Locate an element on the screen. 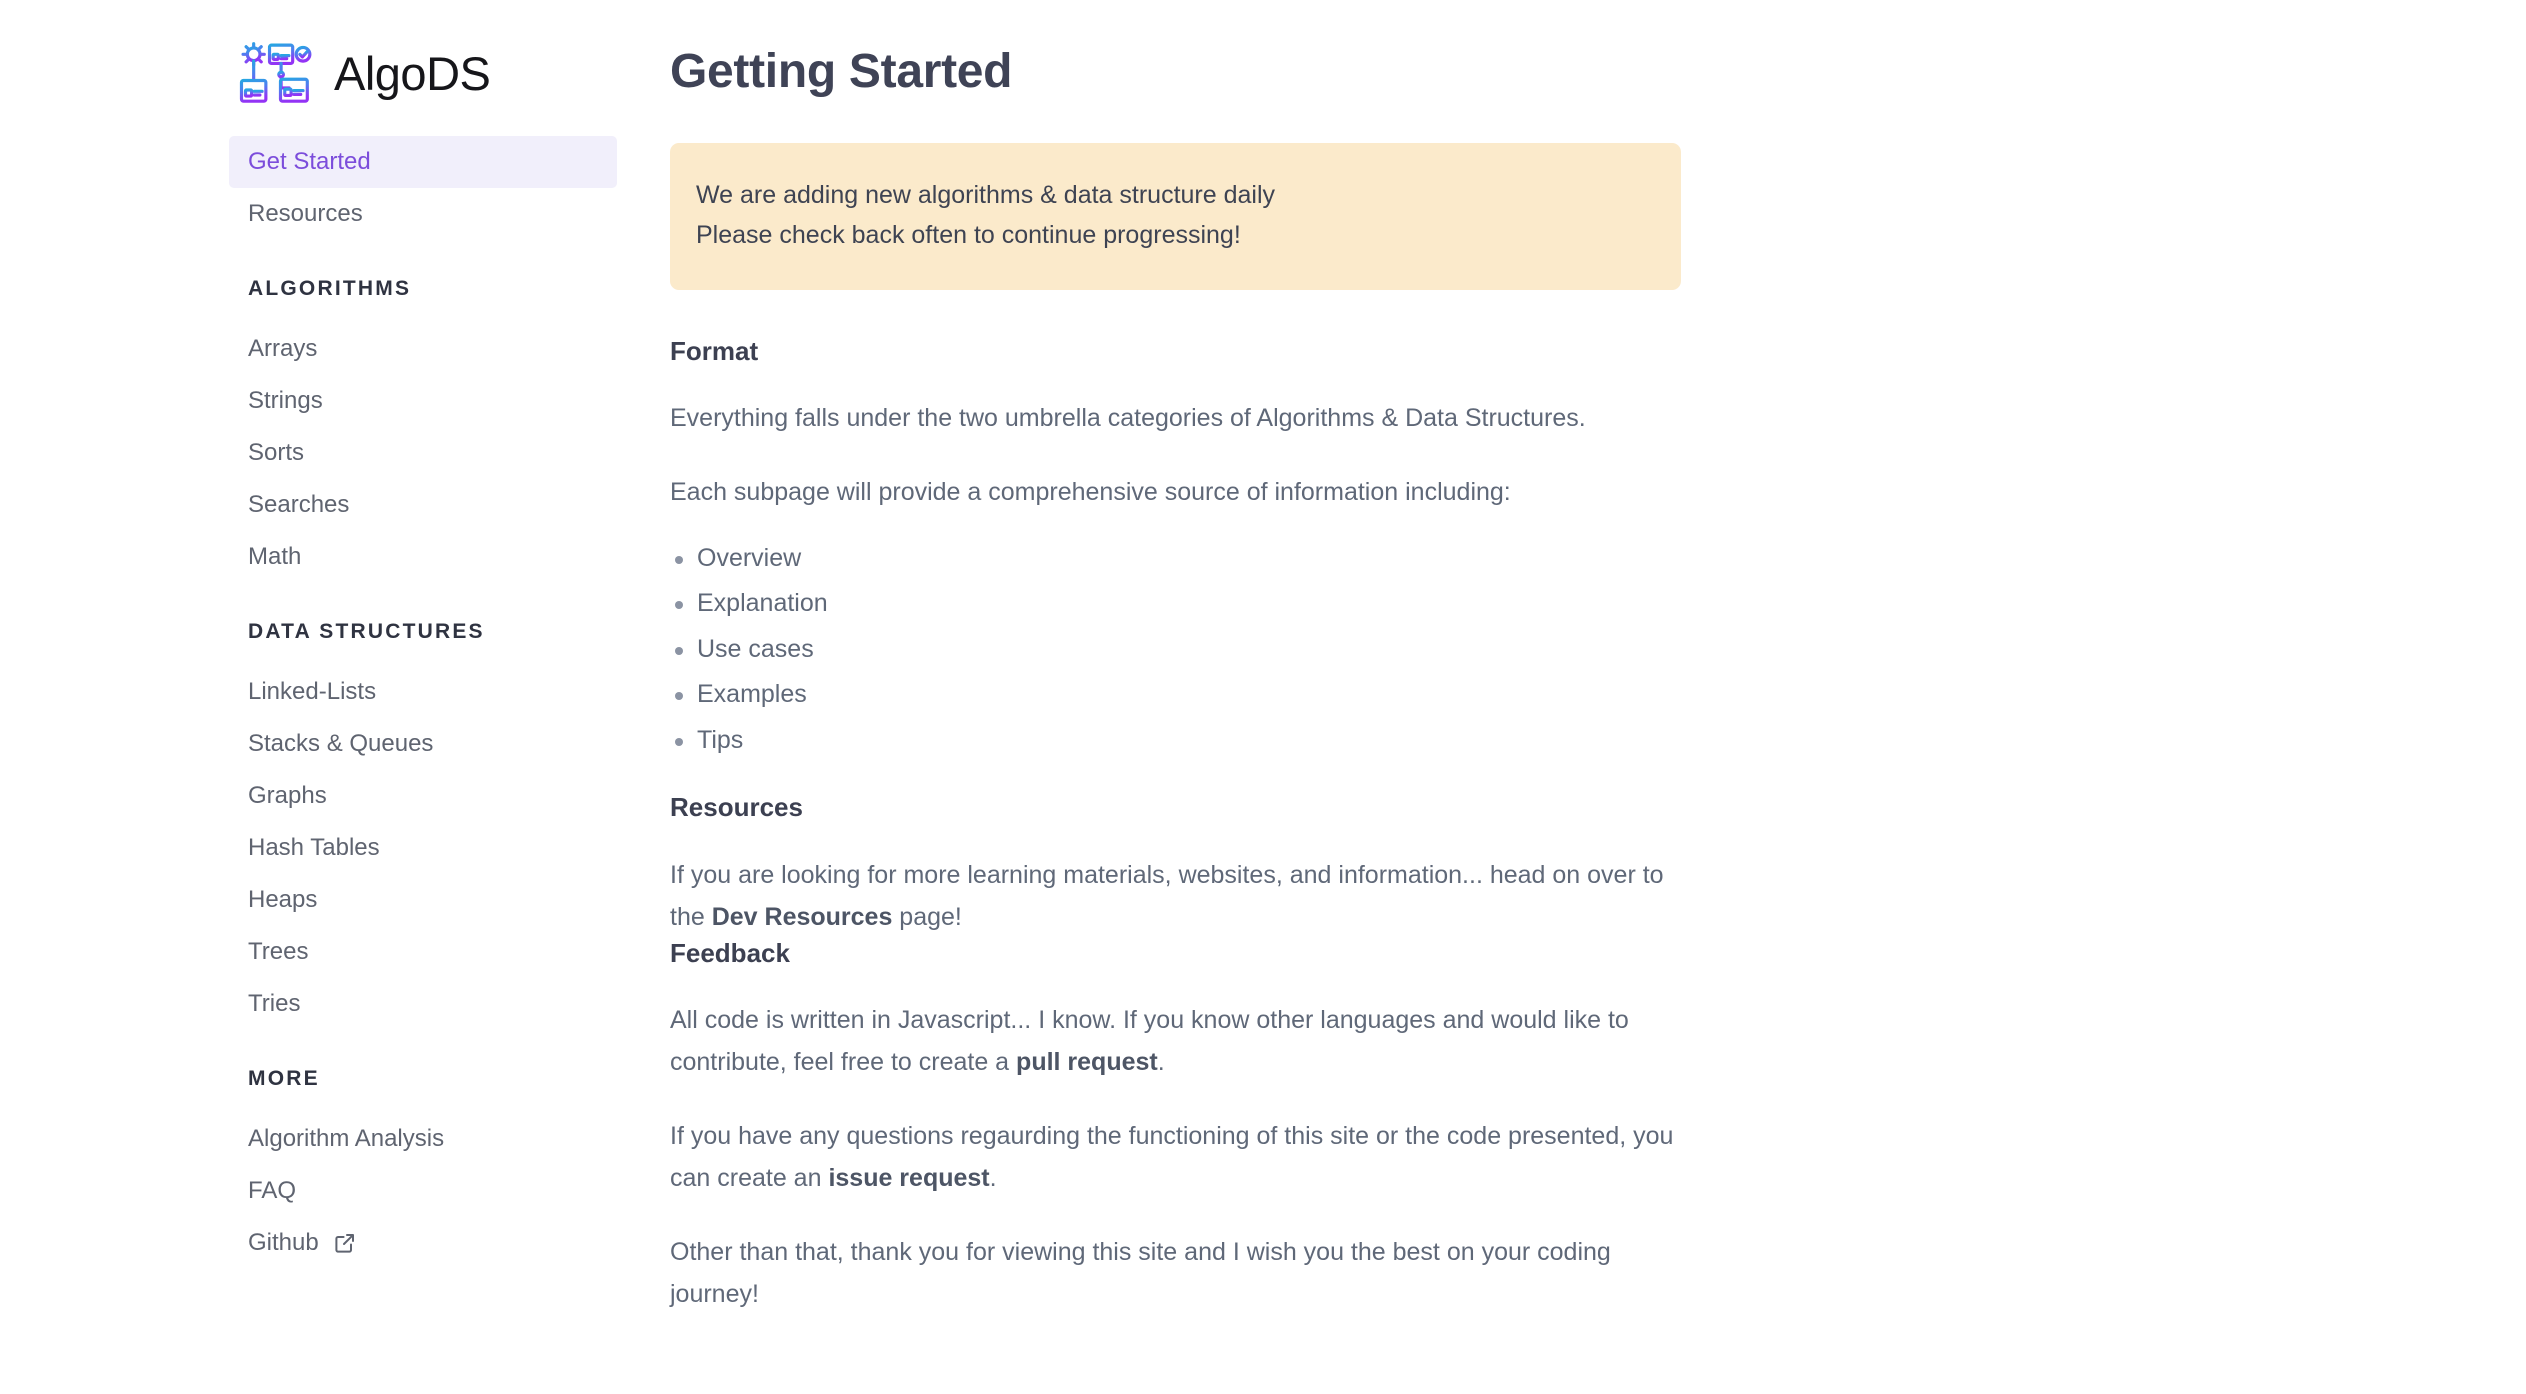 Image resolution: width=2526 pixels, height=1394 pixels. dev-resources-link: Dev Resources is located at coordinates (802, 917).